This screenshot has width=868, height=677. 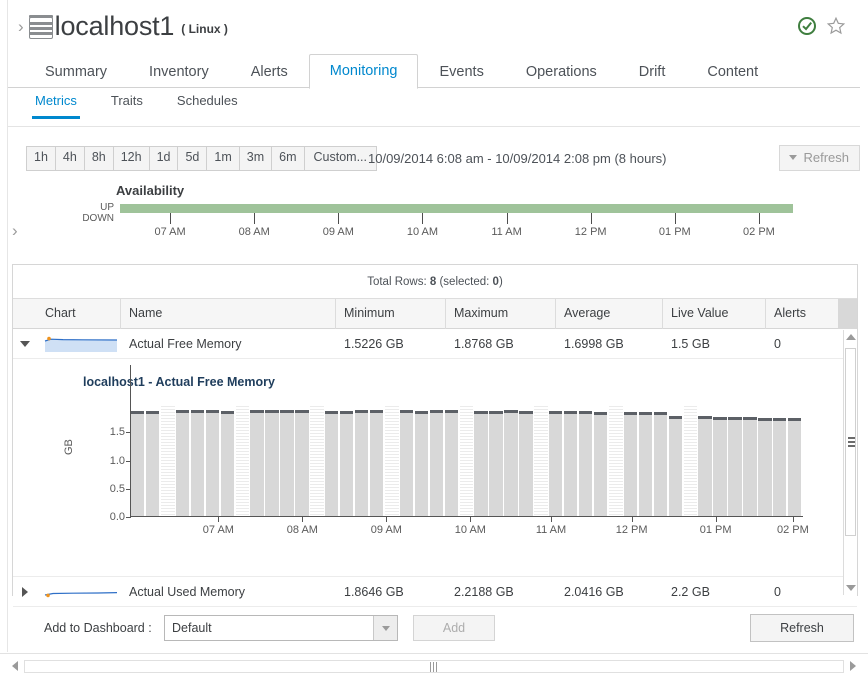 What do you see at coordinates (287, 158) in the screenshot?
I see `time-range-button-6m: 6m` at bounding box center [287, 158].